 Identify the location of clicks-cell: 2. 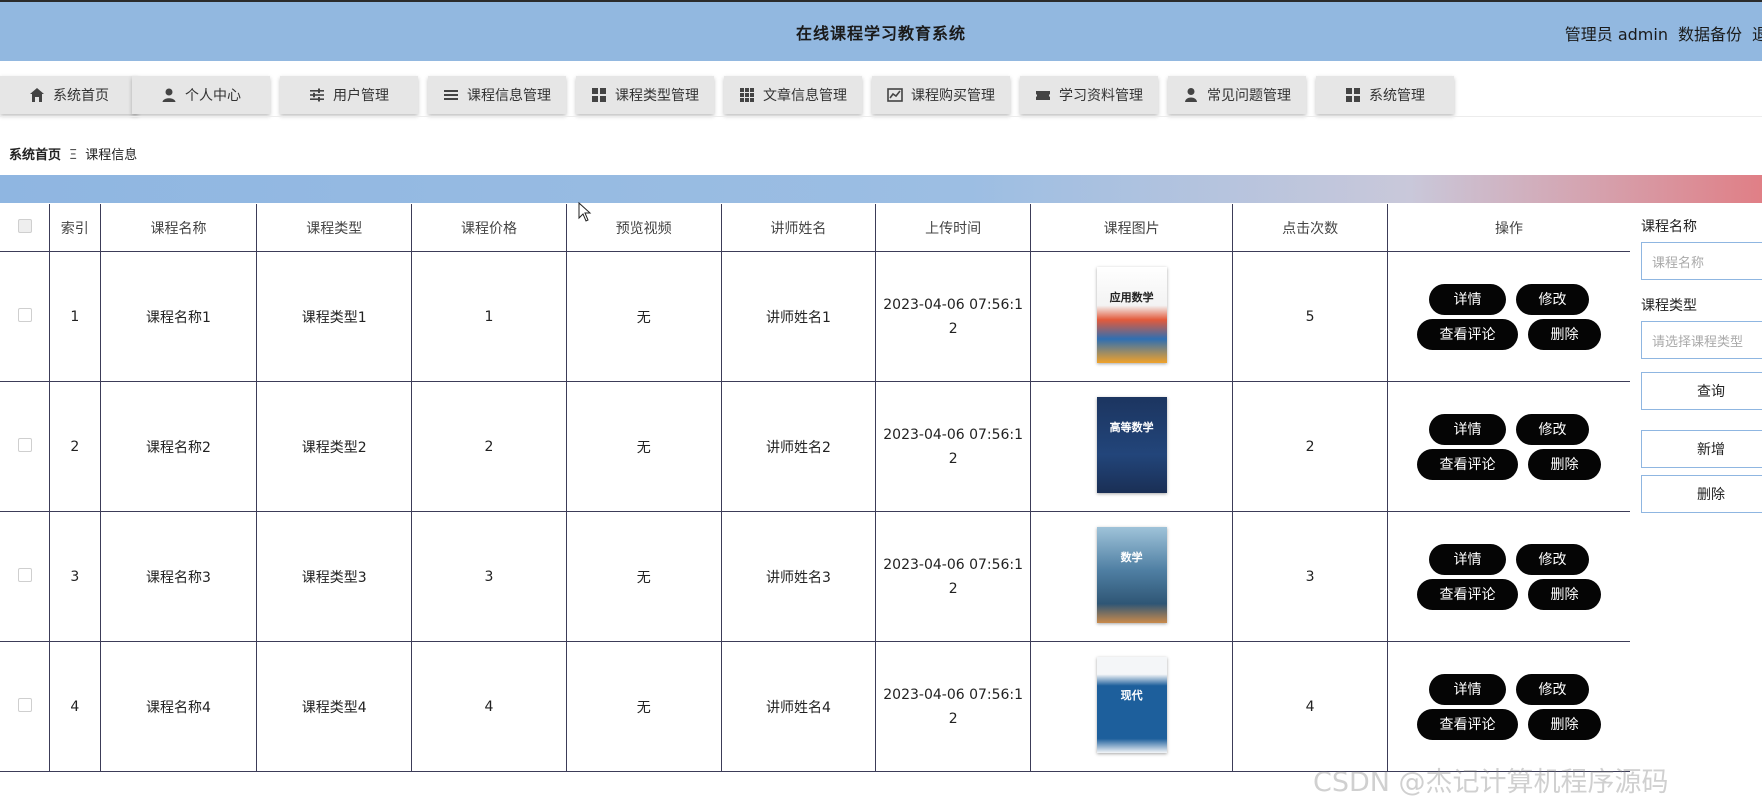
(1310, 446).